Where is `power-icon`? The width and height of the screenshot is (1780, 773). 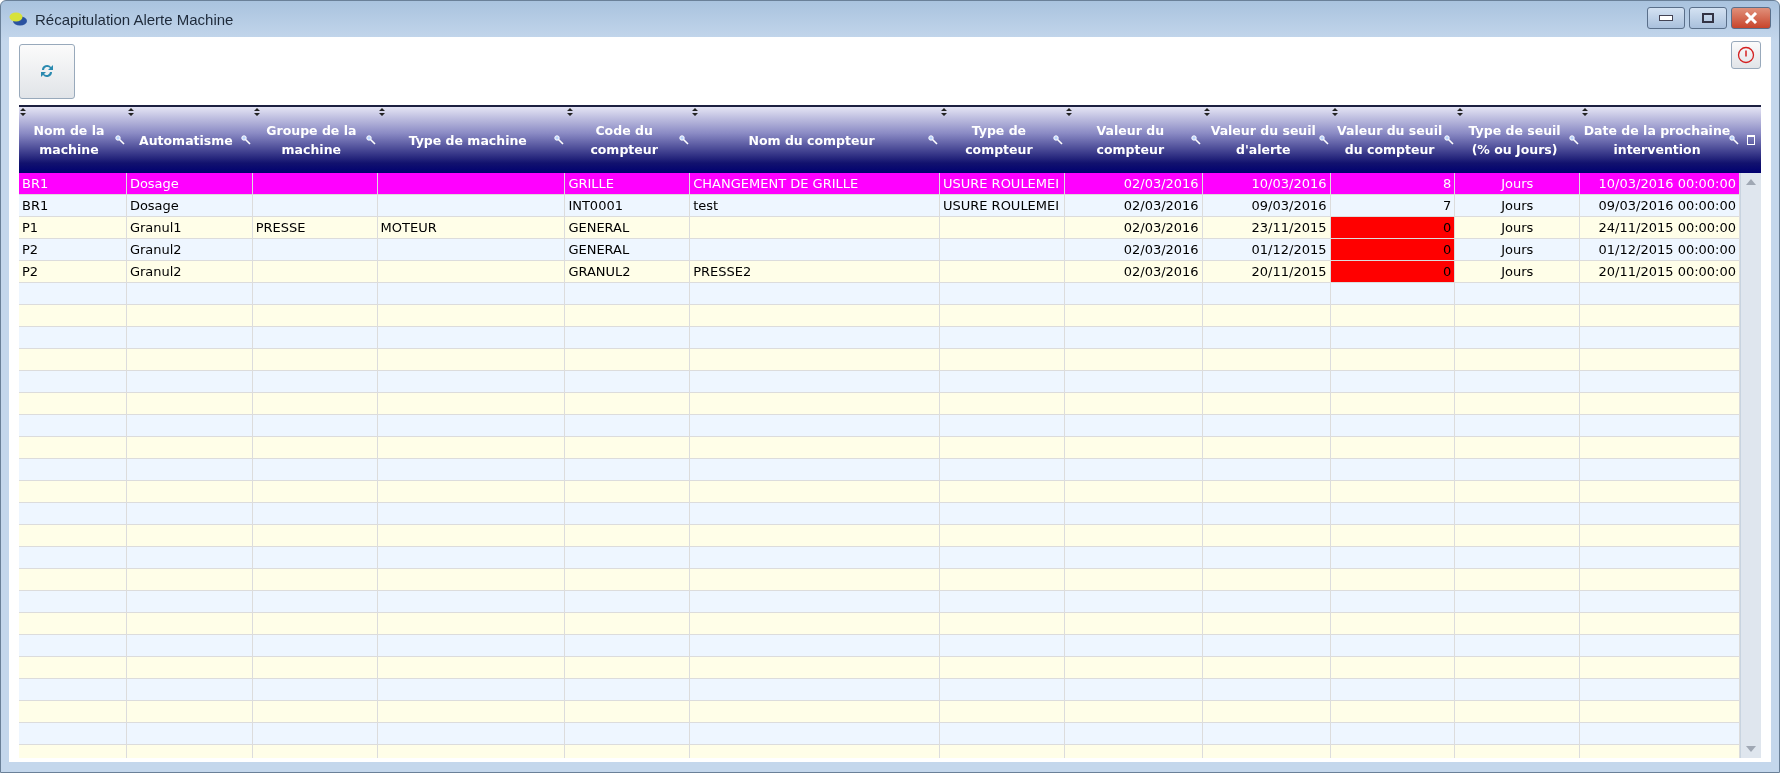 power-icon is located at coordinates (1746, 55).